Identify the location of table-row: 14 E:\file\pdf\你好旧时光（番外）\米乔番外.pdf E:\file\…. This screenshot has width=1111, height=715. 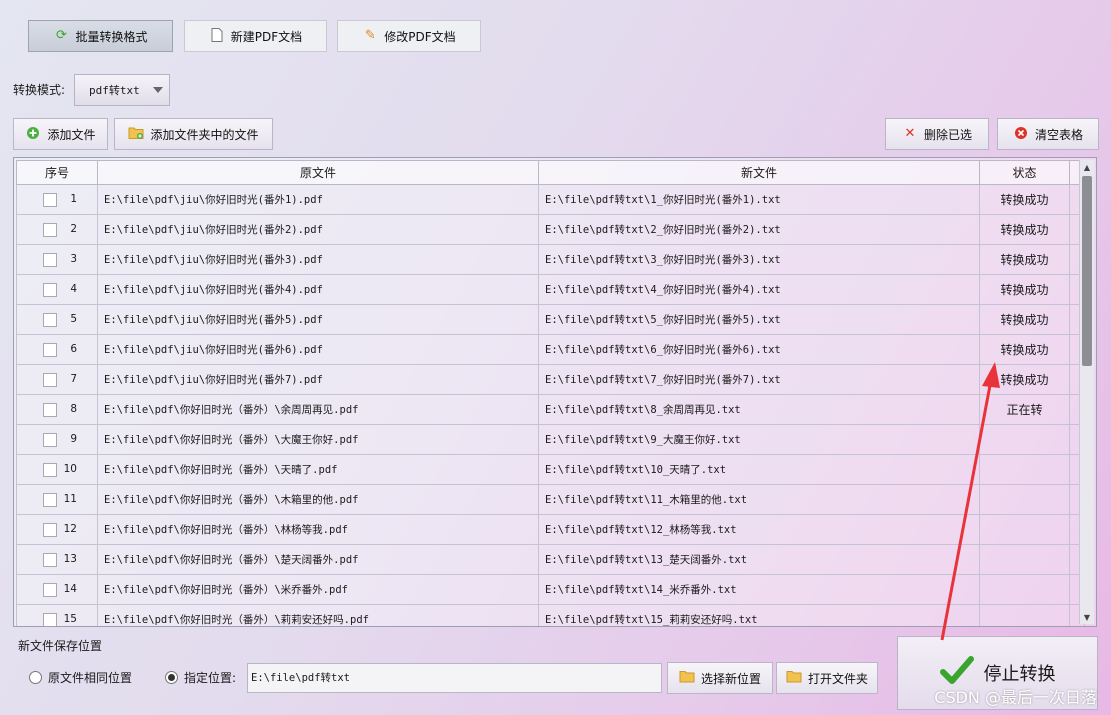
(550, 589).